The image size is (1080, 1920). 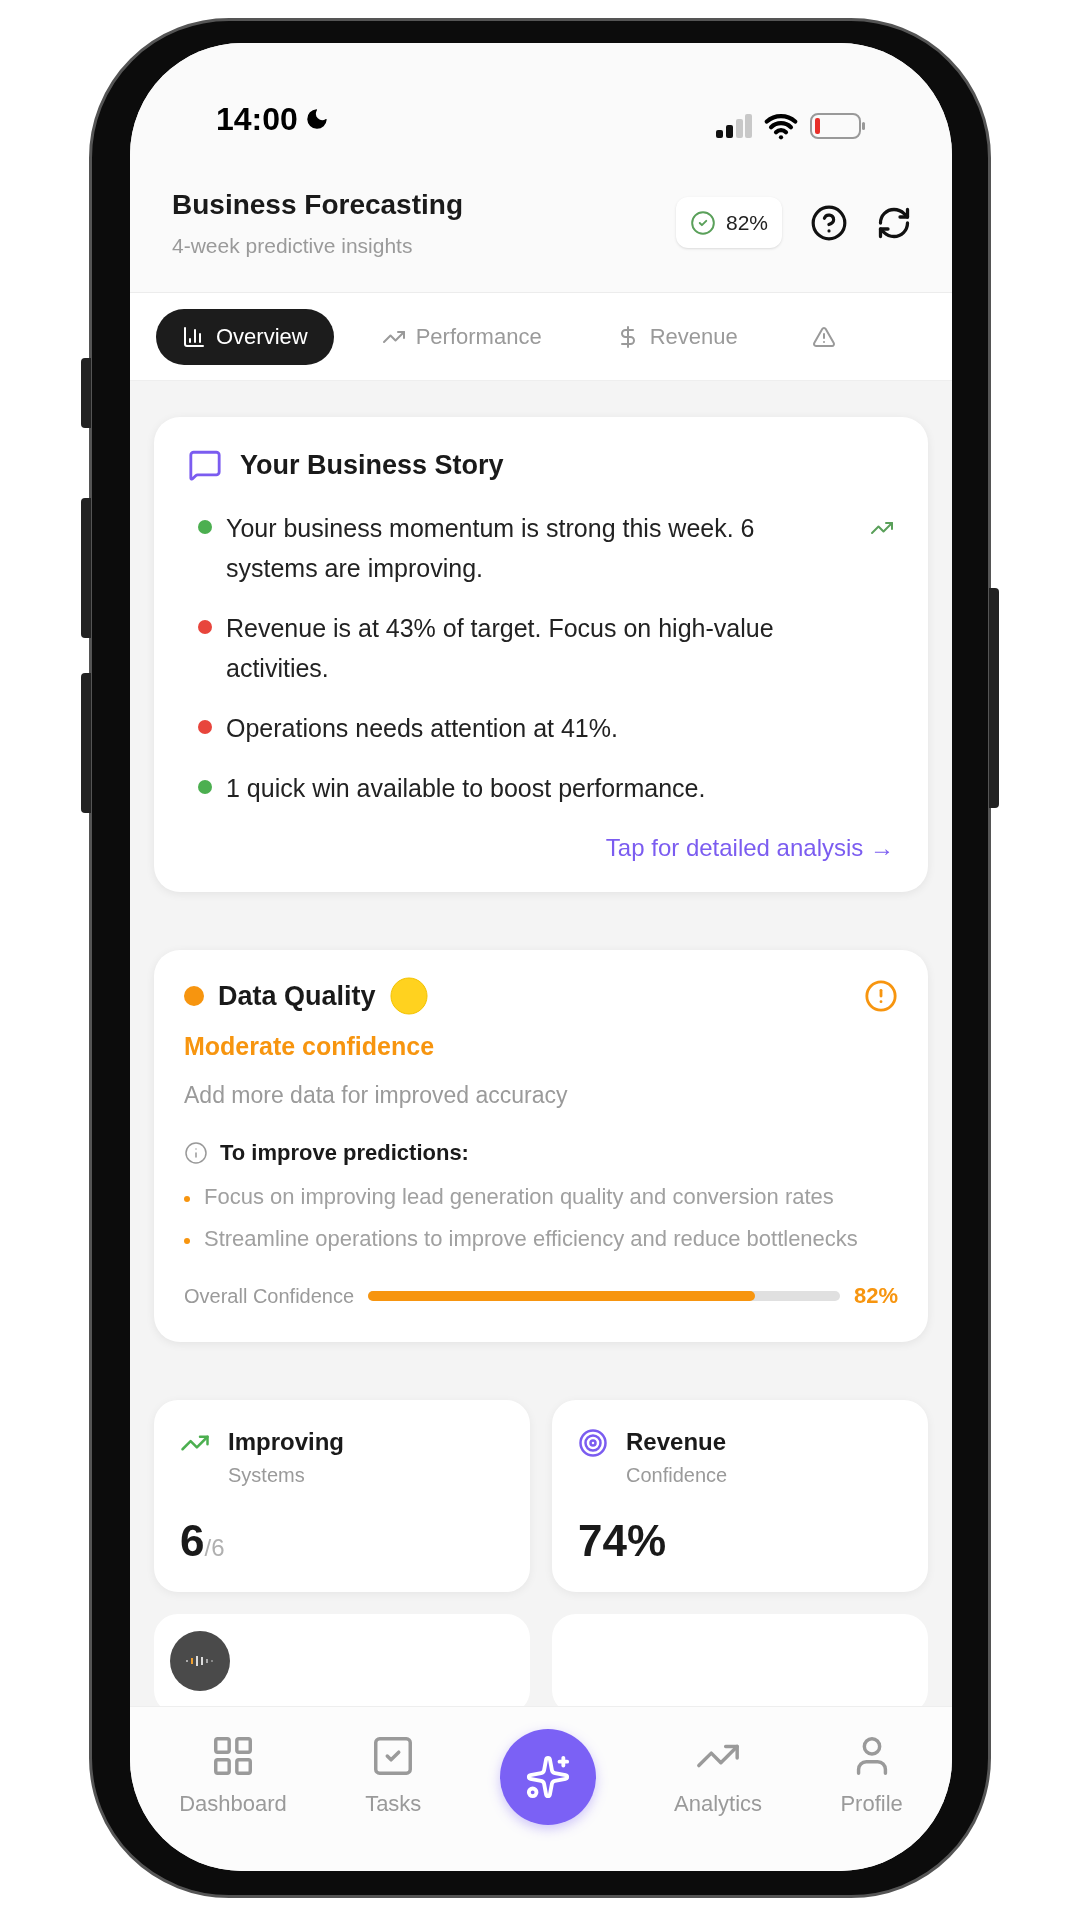 I want to click on ai-action-button, so click(x=547, y=1777).